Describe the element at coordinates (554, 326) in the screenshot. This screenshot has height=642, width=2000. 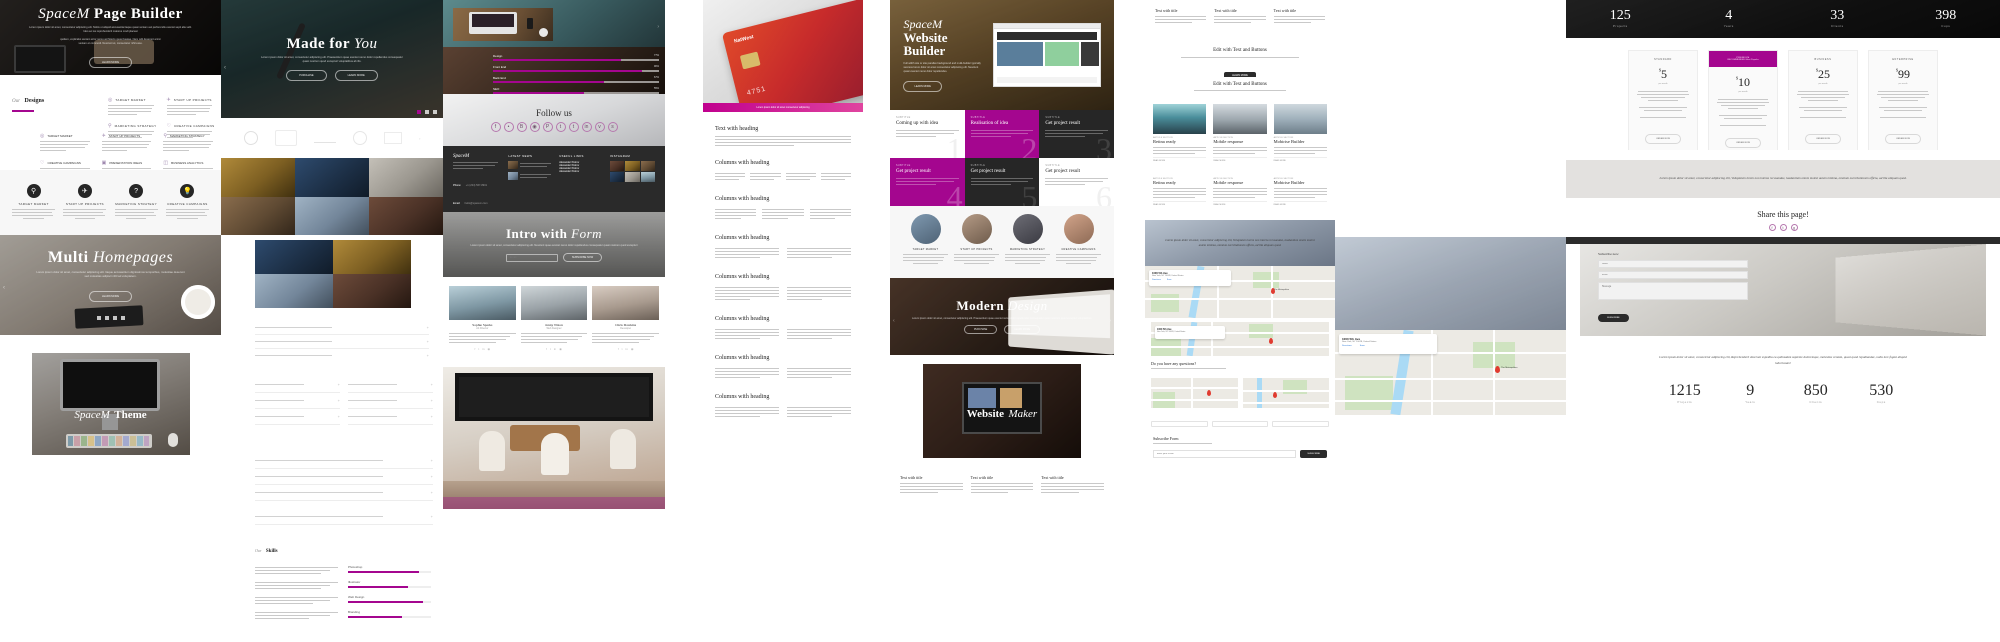
I see `team-card: Jenny Nixon Web Designer f t in ◉` at that location.